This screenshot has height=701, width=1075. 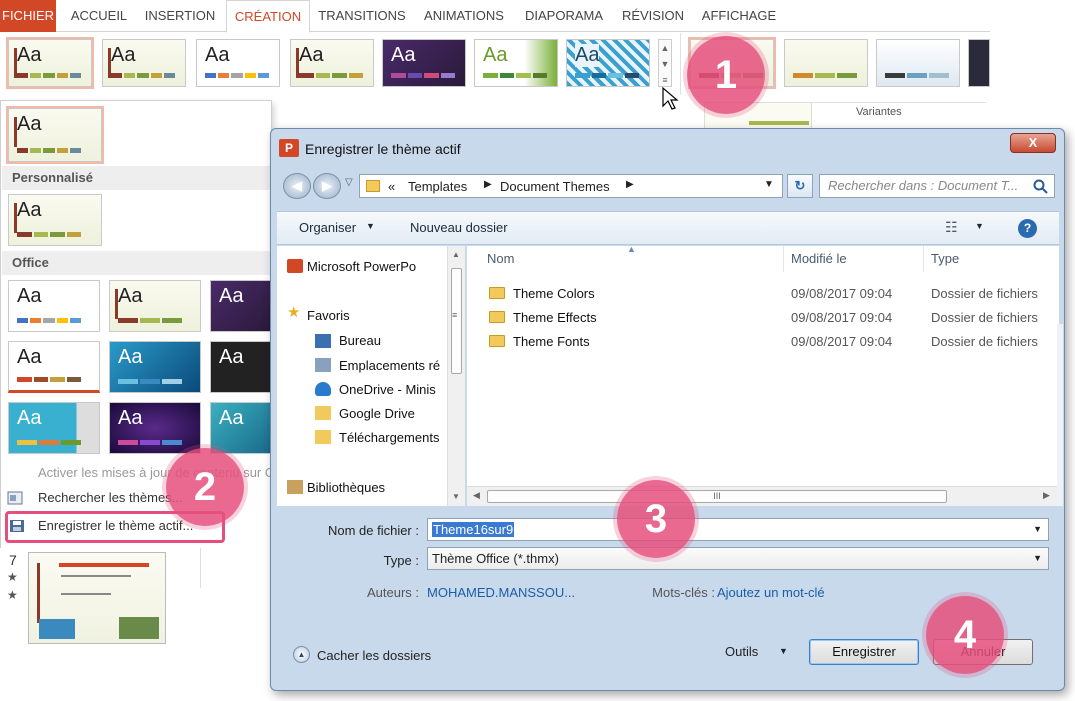 What do you see at coordinates (323, 389) in the screenshot?
I see `onedrive-icon` at bounding box center [323, 389].